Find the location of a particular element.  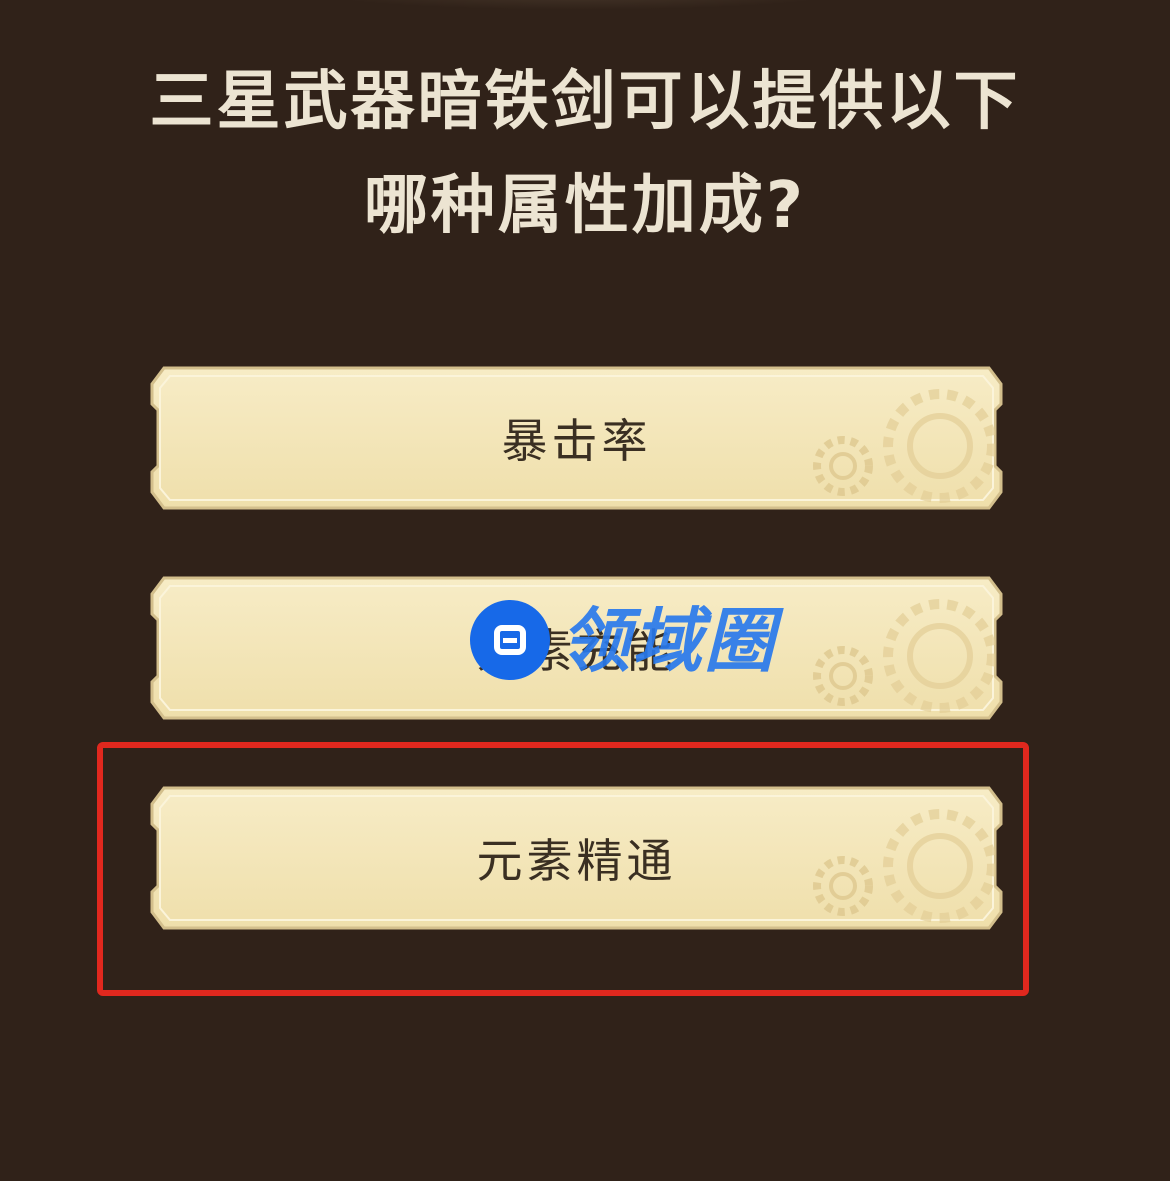

question-text: 三星武器暗铁剑可以提供以下 哪种属性加成? is located at coordinates (585, 154).